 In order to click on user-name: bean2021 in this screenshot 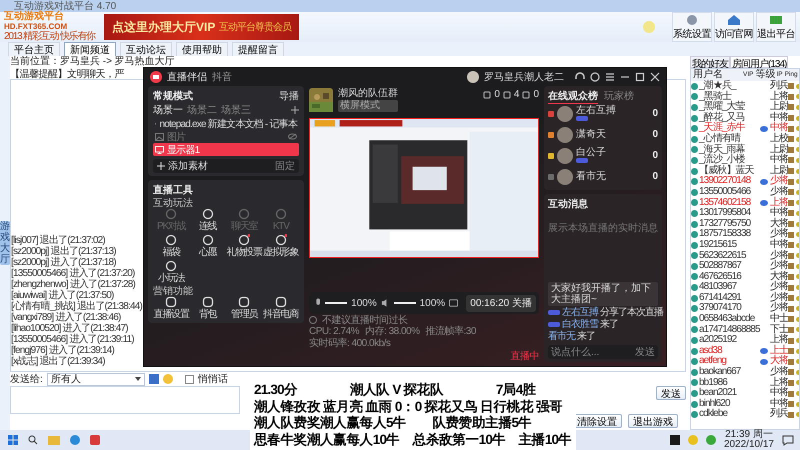, I will do `click(729, 393)`.